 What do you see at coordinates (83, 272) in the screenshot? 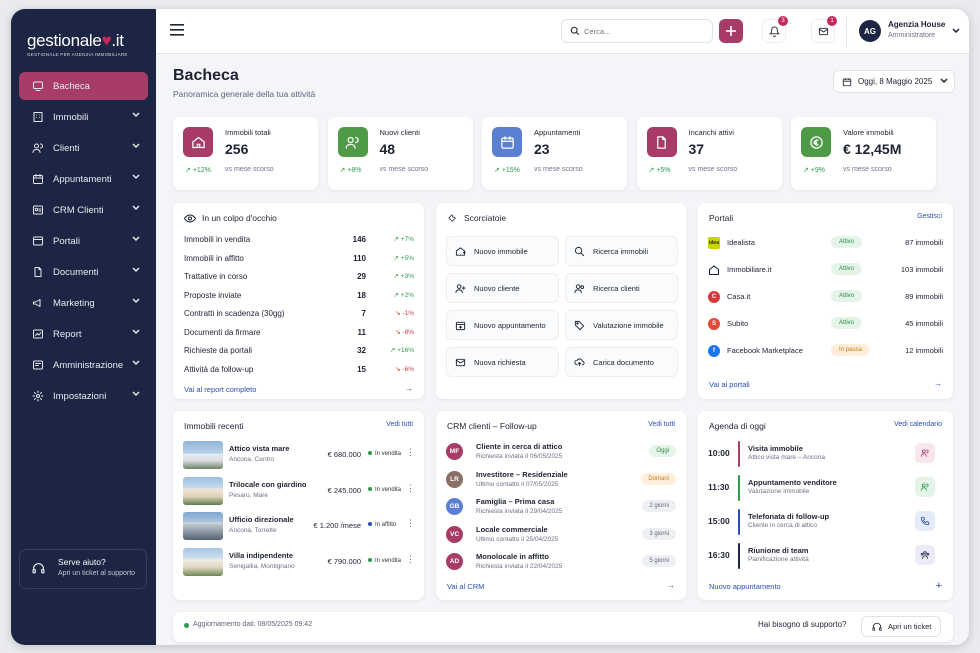
I see `sidebar-item-documenti: Documenti` at bounding box center [83, 272].